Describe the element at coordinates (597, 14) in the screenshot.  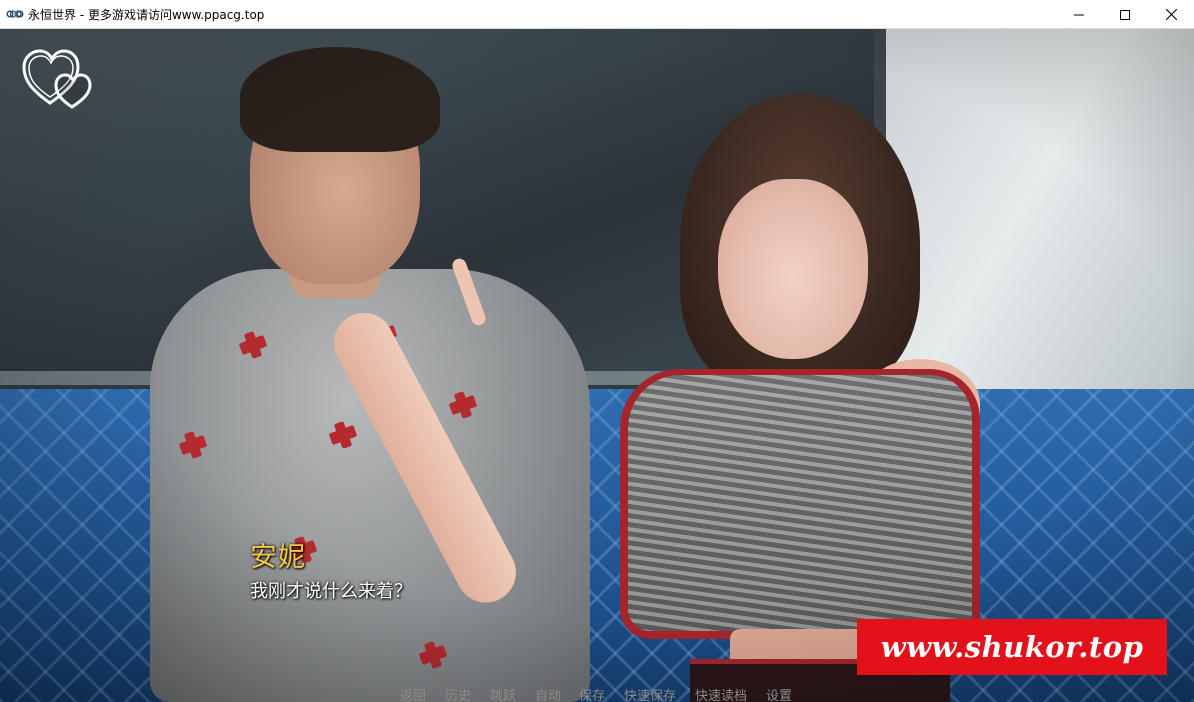
I see `window-titlebar: 永恒世界 - 更多游戏请访问www.ppacg.top` at that location.